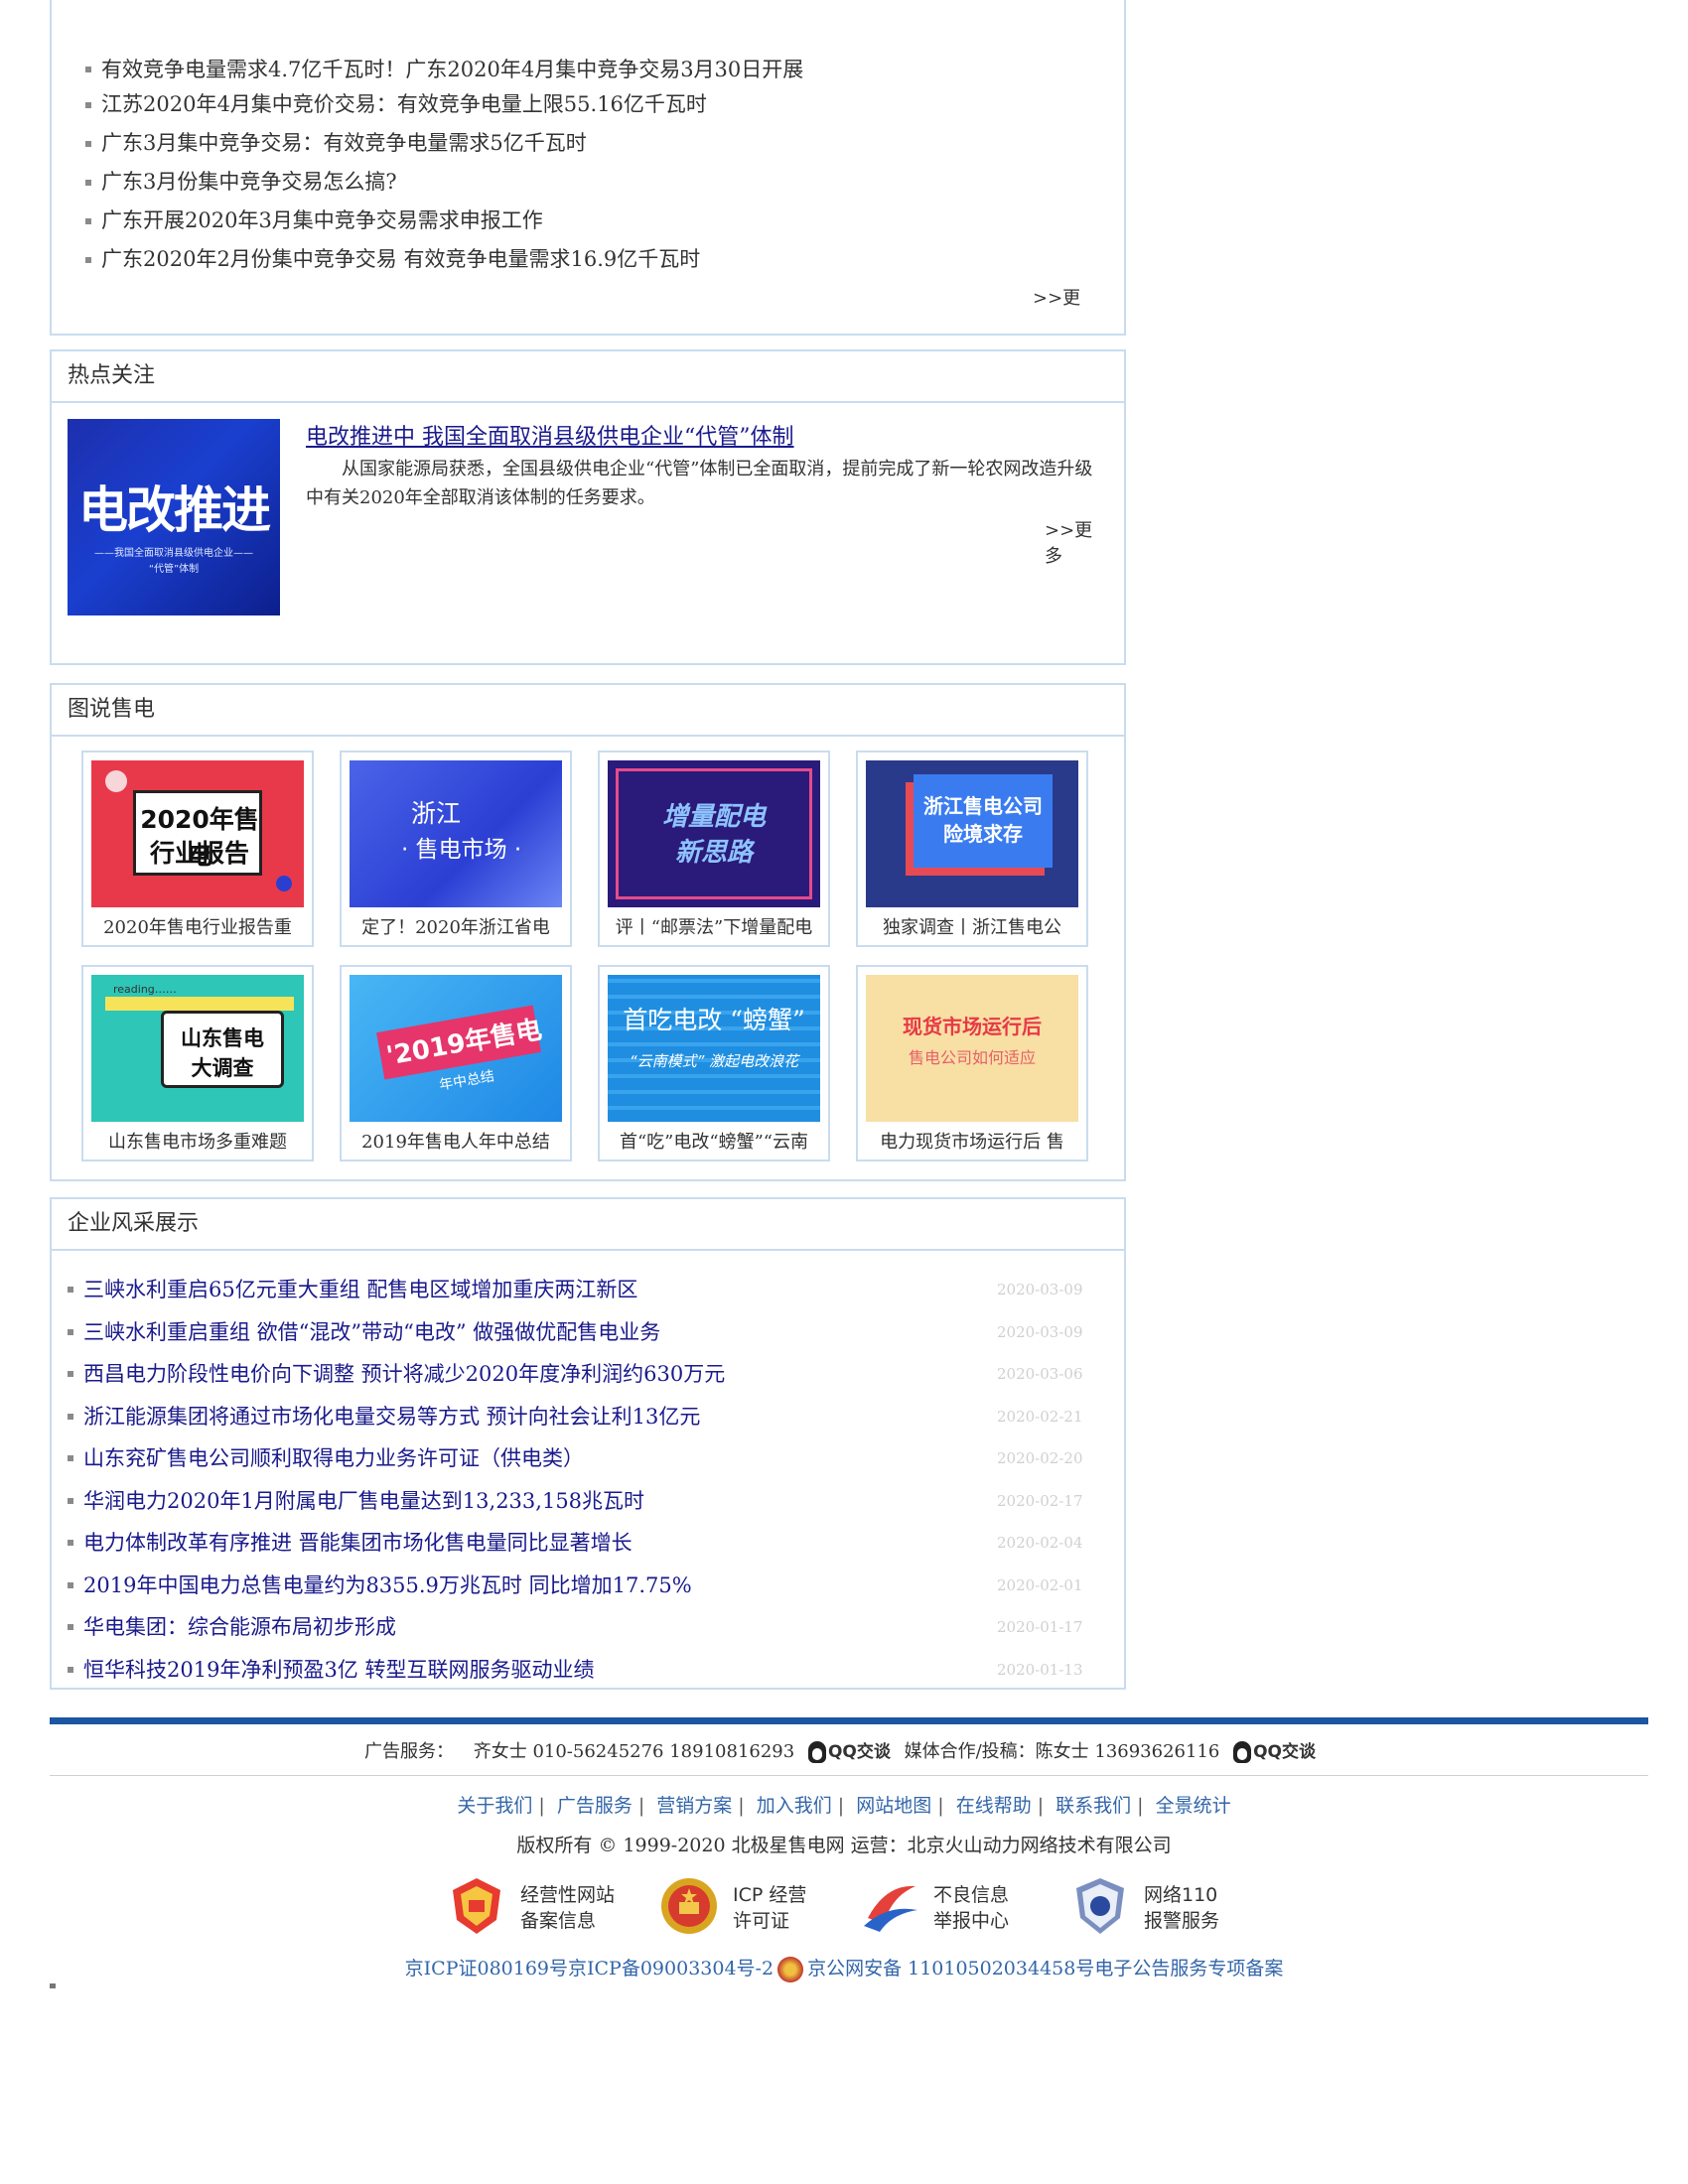 Image resolution: width=1688 pixels, height=2184 pixels. I want to click on gallery-item: 增量配电 新思路 评丨“邮票法”下增量配电, so click(714, 849).